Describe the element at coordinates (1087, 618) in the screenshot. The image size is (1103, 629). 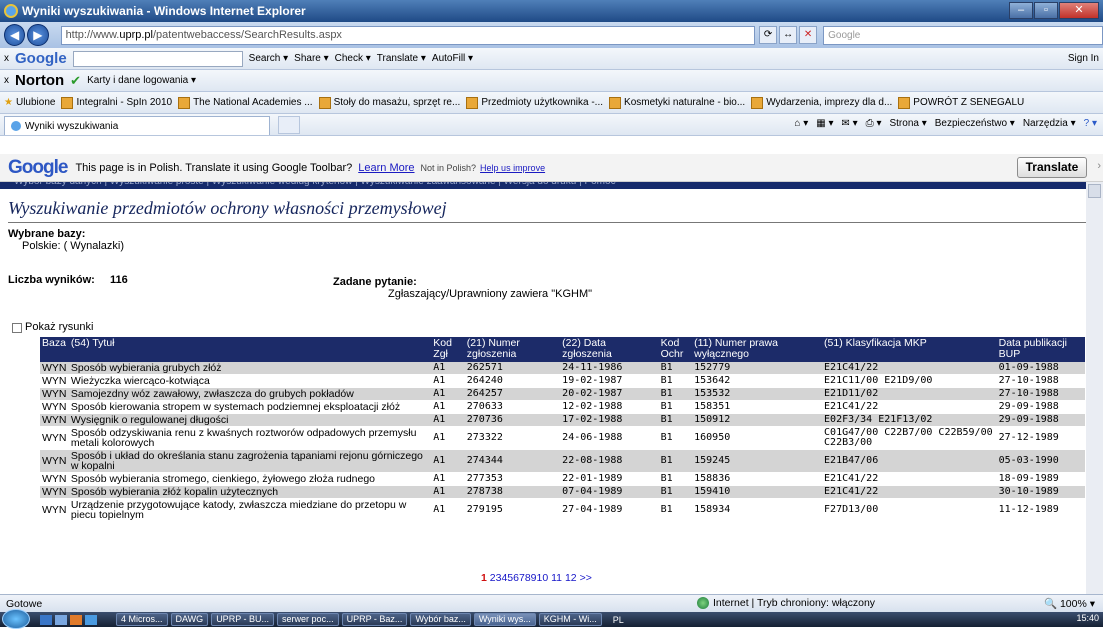
I see `clock: 15:40` at that location.